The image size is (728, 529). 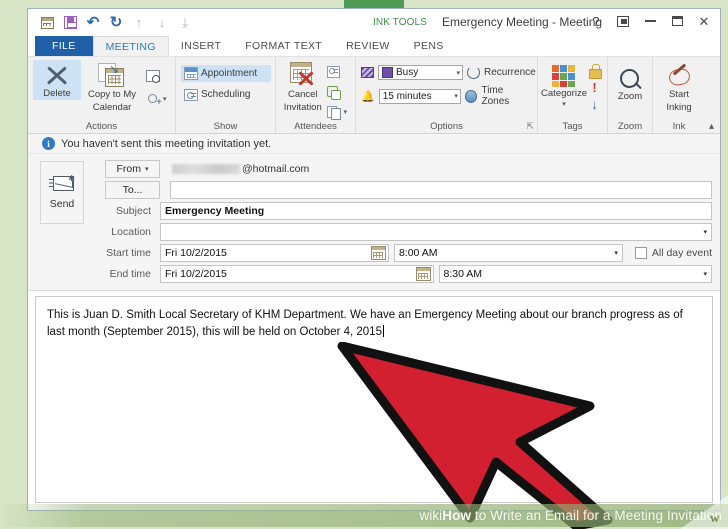 What do you see at coordinates (640, 253) in the screenshot?
I see `all-day-event-checkbox` at bounding box center [640, 253].